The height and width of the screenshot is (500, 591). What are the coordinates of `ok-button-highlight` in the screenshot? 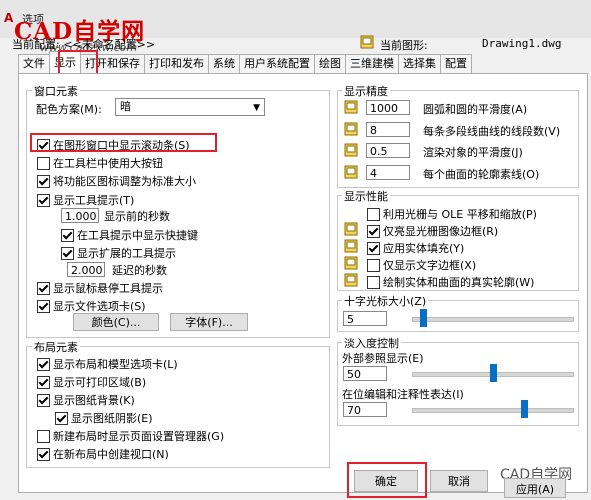 It's located at (387, 480).